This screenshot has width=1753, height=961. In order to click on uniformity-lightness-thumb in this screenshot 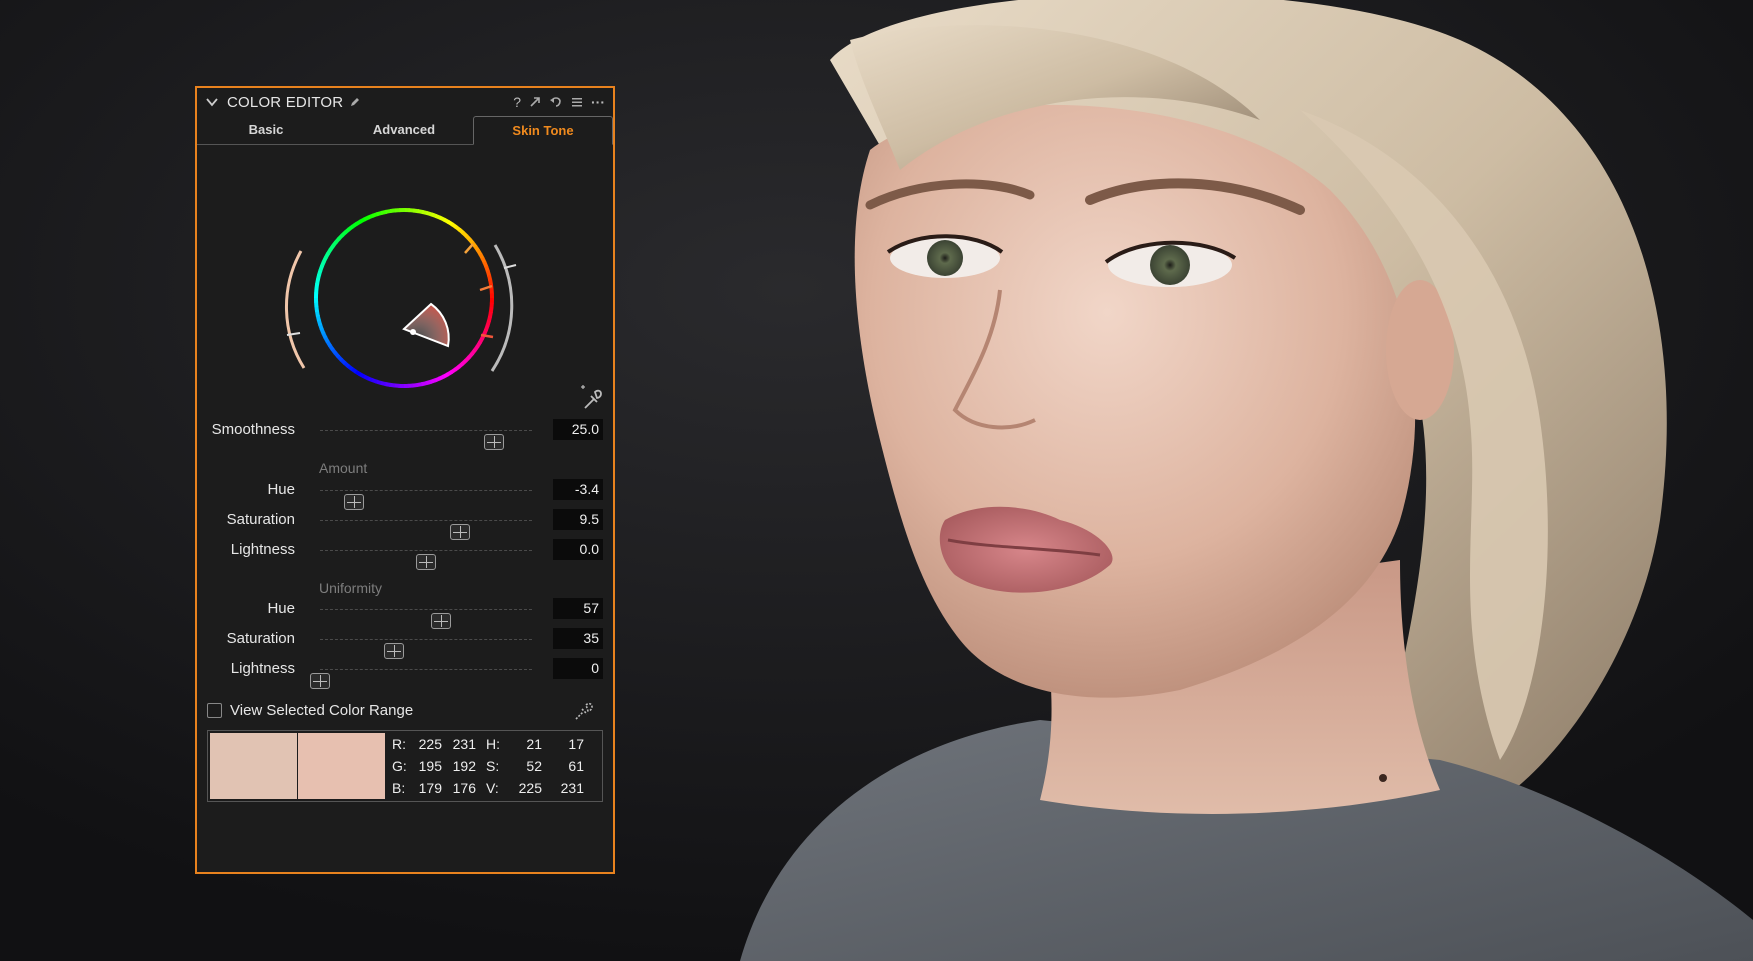, I will do `click(320, 681)`.